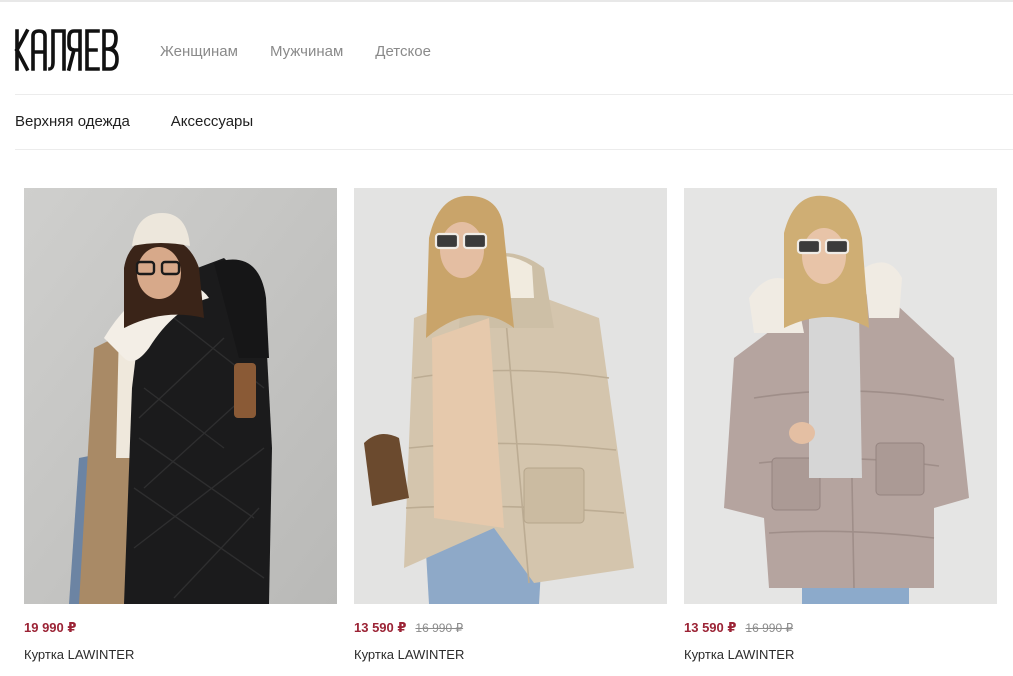  What do you see at coordinates (506, 48) in the screenshot?
I see `site-header: Женщинам Мужчинам Детское` at bounding box center [506, 48].